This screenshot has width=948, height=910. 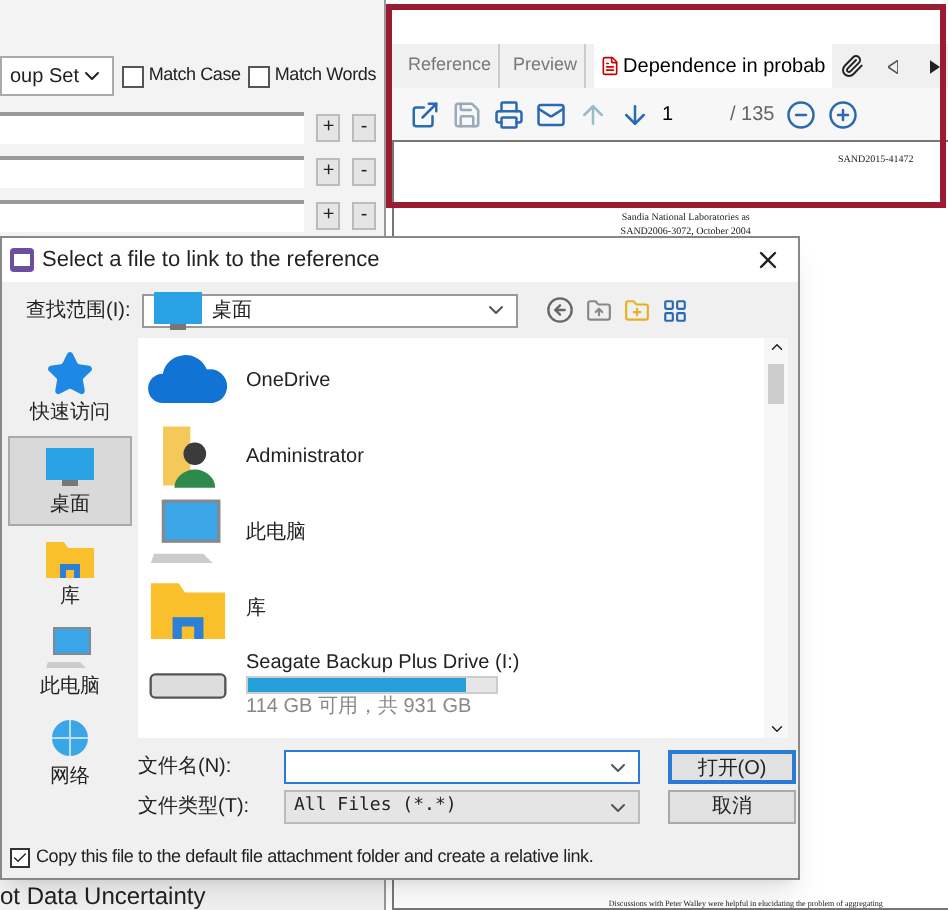 I want to click on match-checkbox: Match Words, so click(x=312, y=76).